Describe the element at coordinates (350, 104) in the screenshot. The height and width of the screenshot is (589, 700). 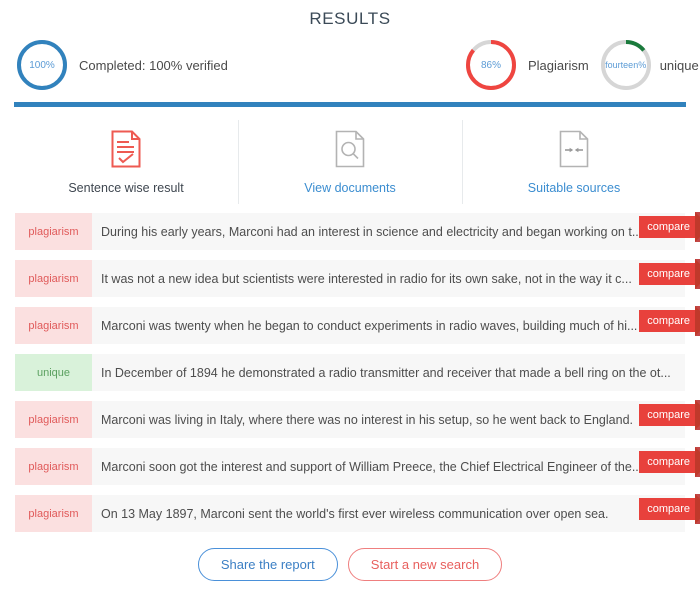
I see `section-divider` at that location.